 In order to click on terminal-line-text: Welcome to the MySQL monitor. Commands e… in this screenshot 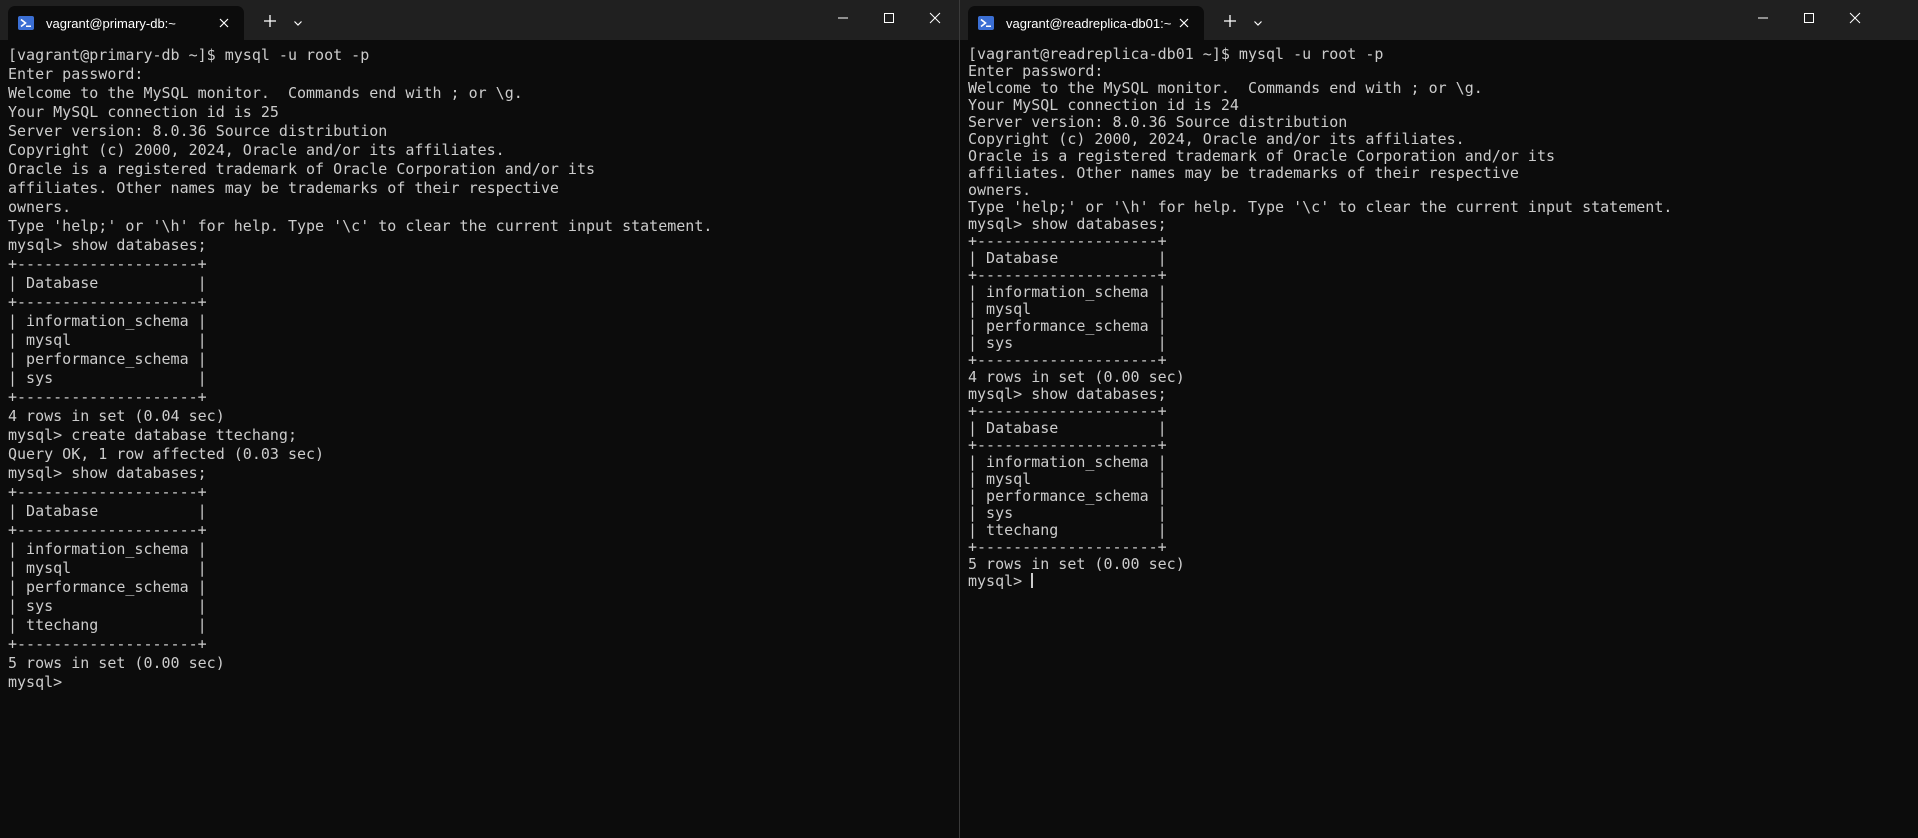, I will do `click(265, 93)`.